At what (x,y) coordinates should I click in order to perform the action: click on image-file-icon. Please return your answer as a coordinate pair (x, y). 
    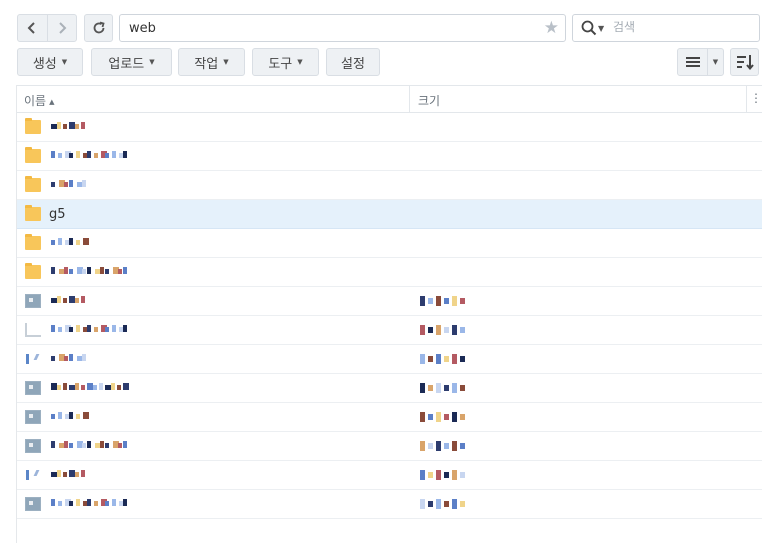
    Looking at the image, I should click on (33, 359).